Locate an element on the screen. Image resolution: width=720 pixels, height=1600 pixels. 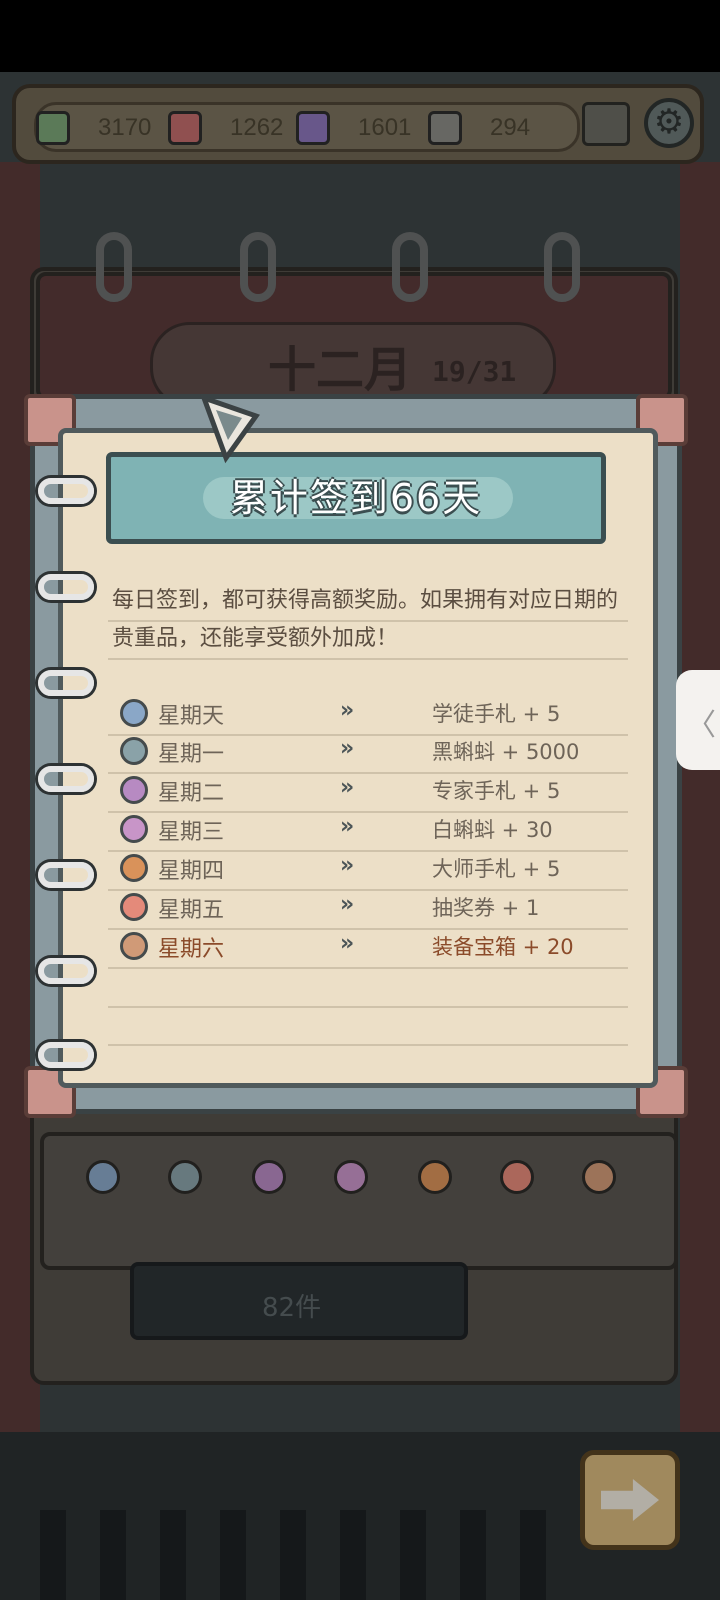
reward-label: 白蝌蚪 + 30 is located at coordinates (492, 830).